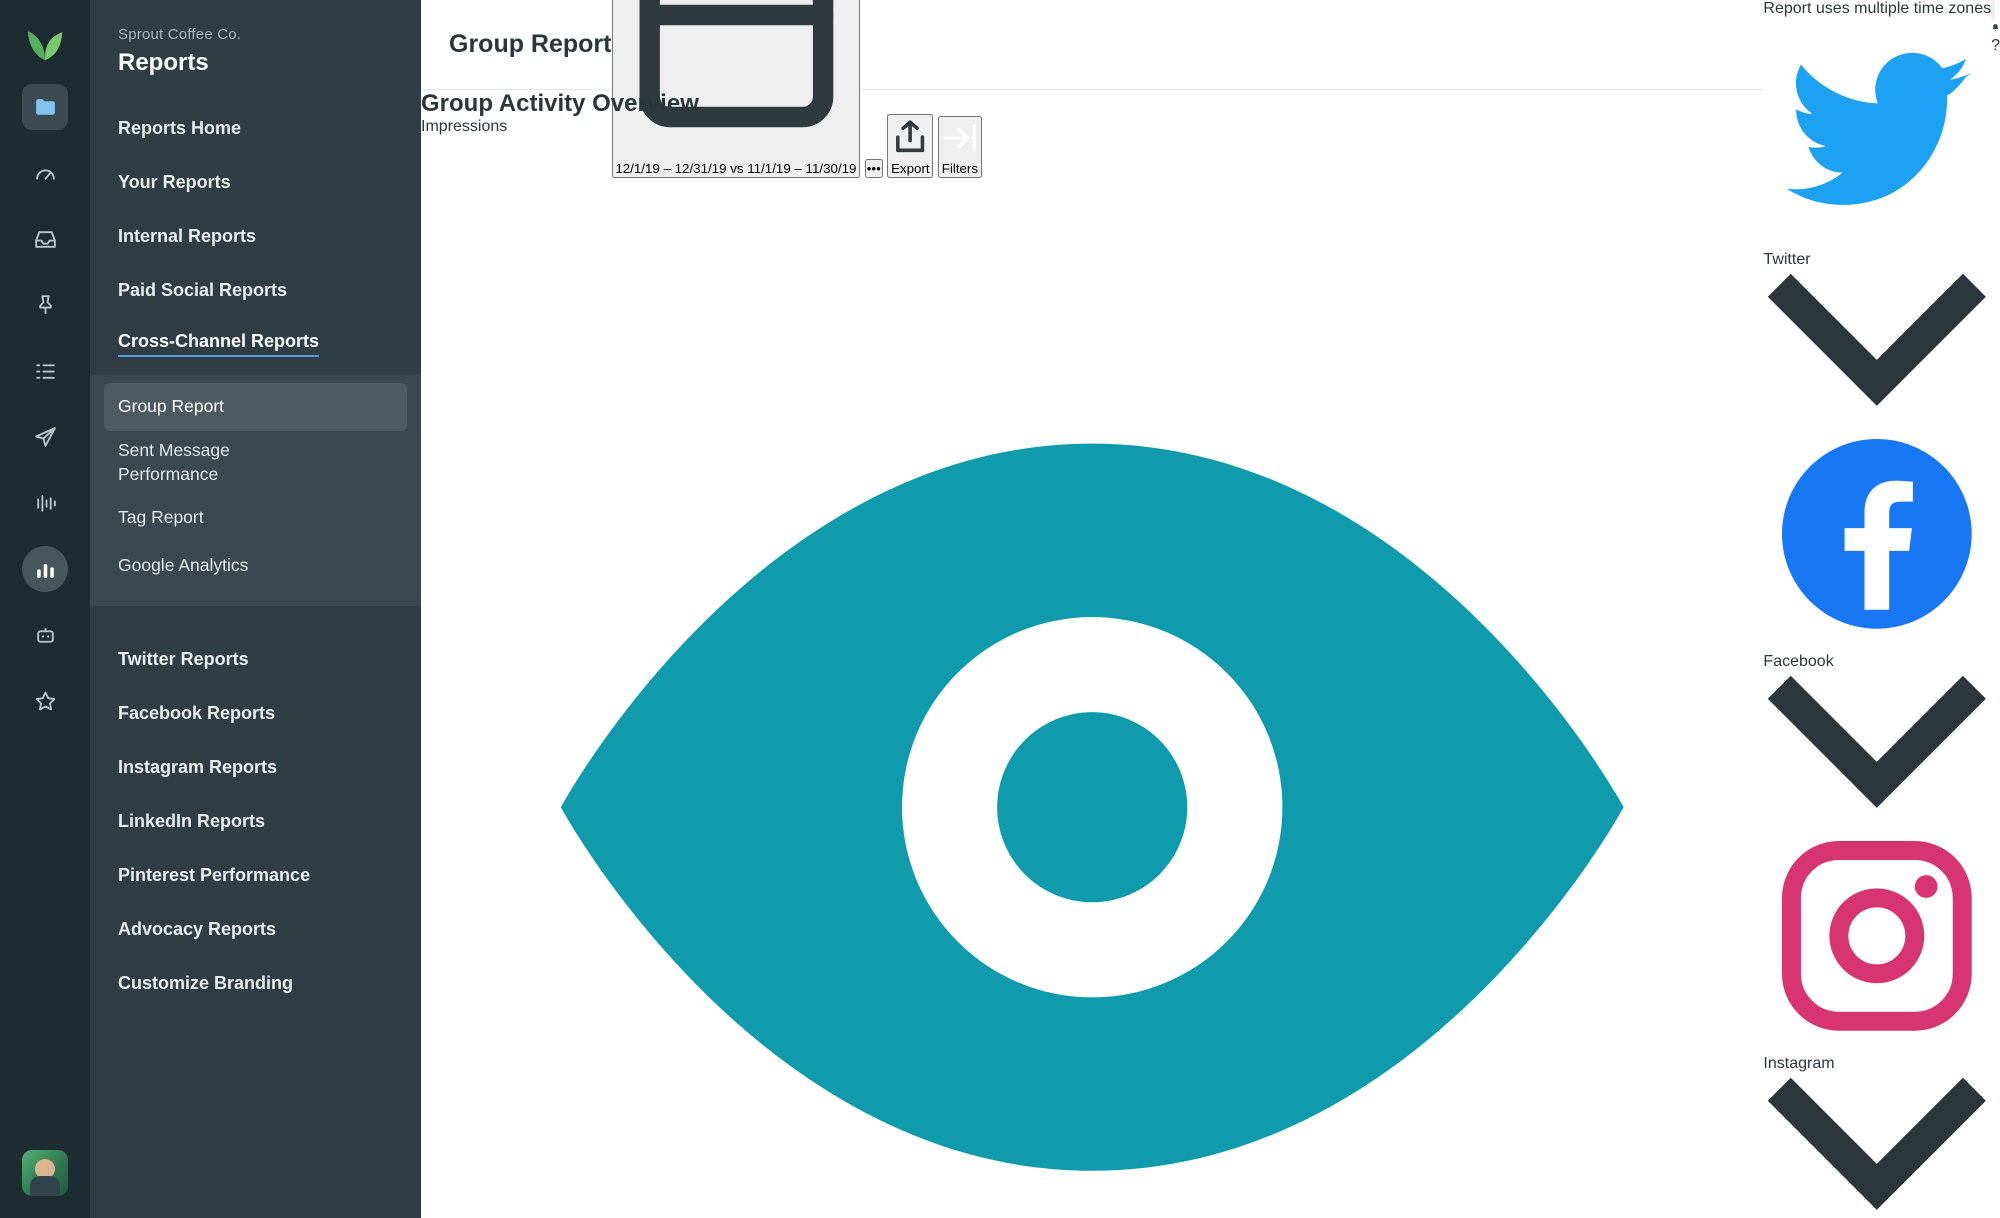 The width and height of the screenshot is (2000, 1218). I want to click on compose-button, so click(1995, 17).